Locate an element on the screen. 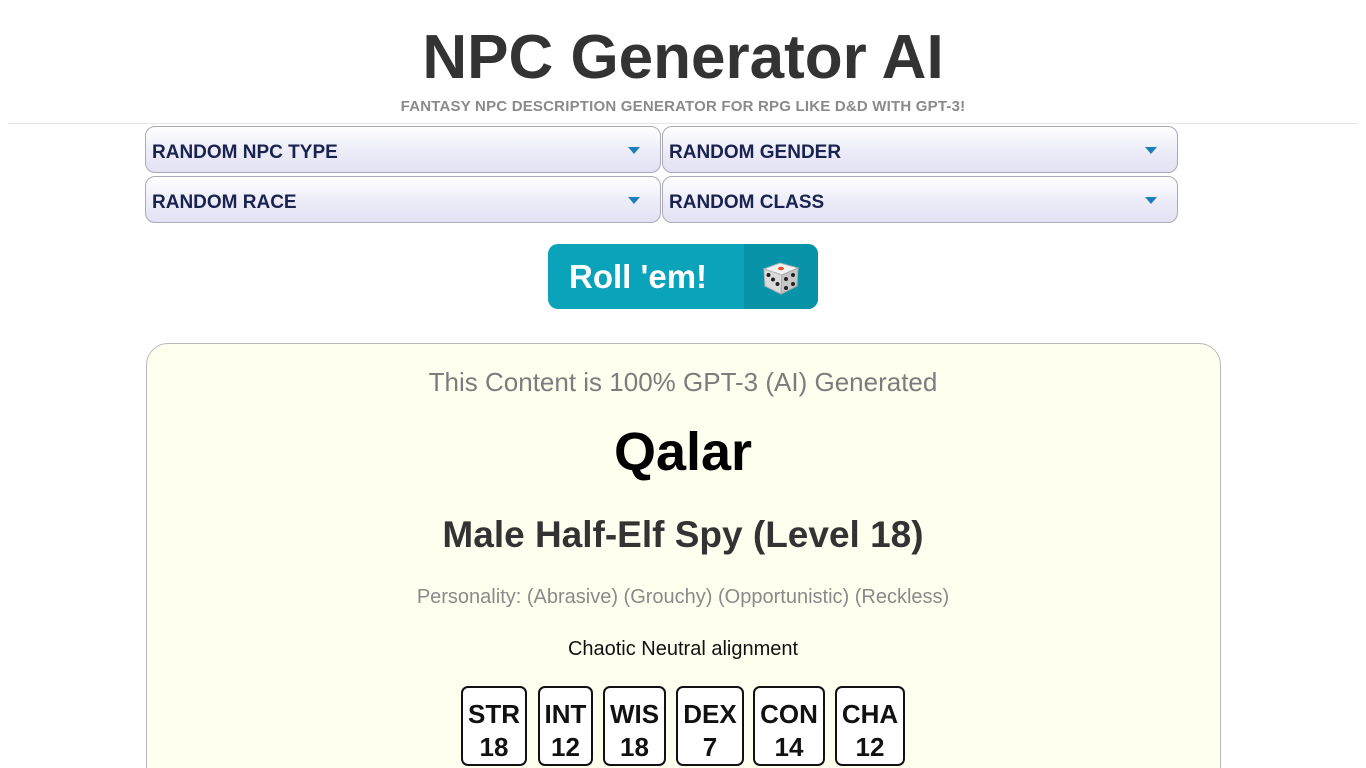  stat-name: DEX is located at coordinates (710, 714).